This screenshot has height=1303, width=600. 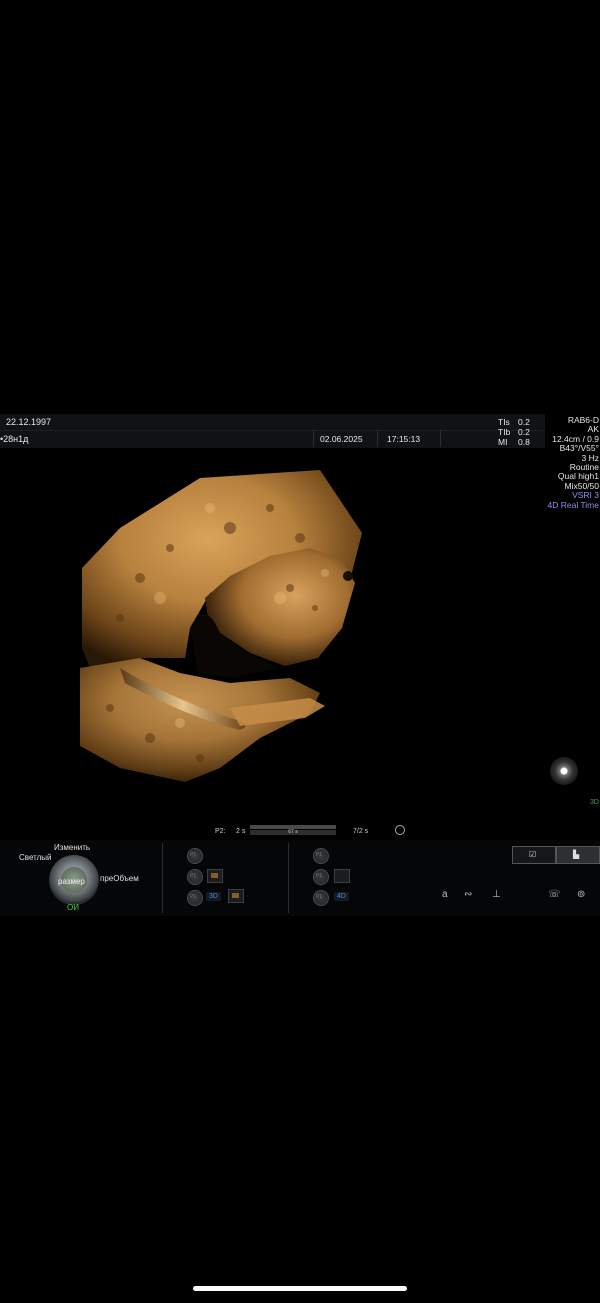 What do you see at coordinates (554, 894) in the screenshot?
I see `phone-icon: ☏` at bounding box center [554, 894].